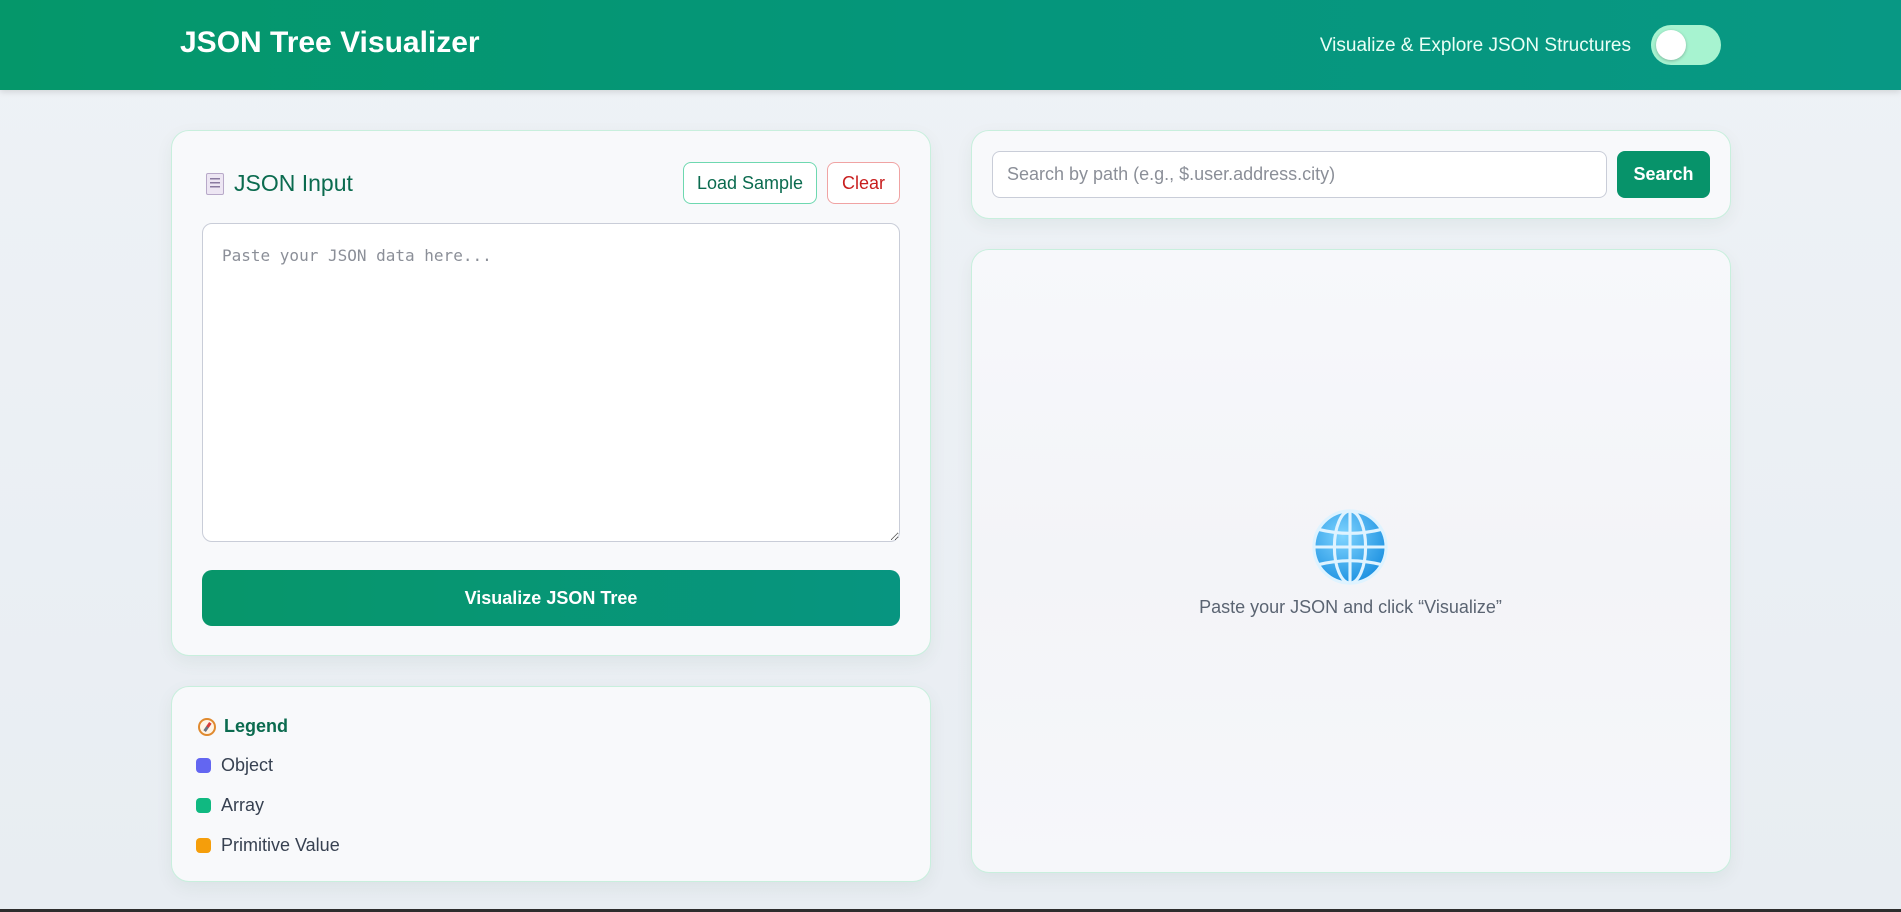 This screenshot has height=912, width=1901. What do you see at coordinates (750, 183) in the screenshot?
I see `load-sample-button: Load Sample` at bounding box center [750, 183].